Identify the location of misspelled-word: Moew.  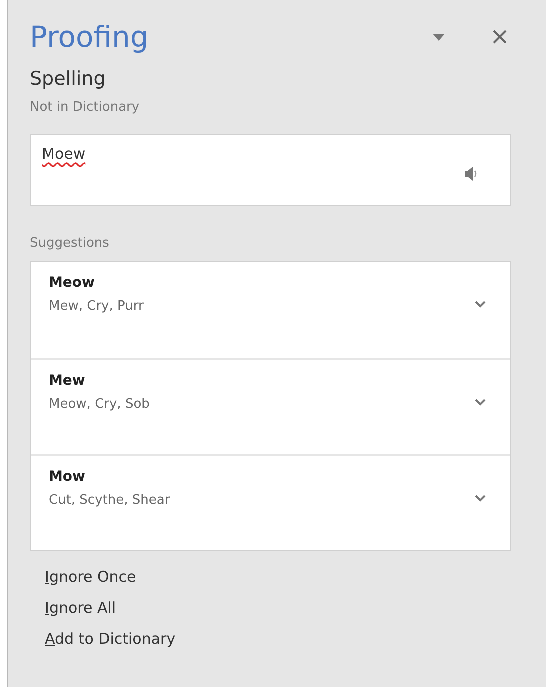
(64, 154).